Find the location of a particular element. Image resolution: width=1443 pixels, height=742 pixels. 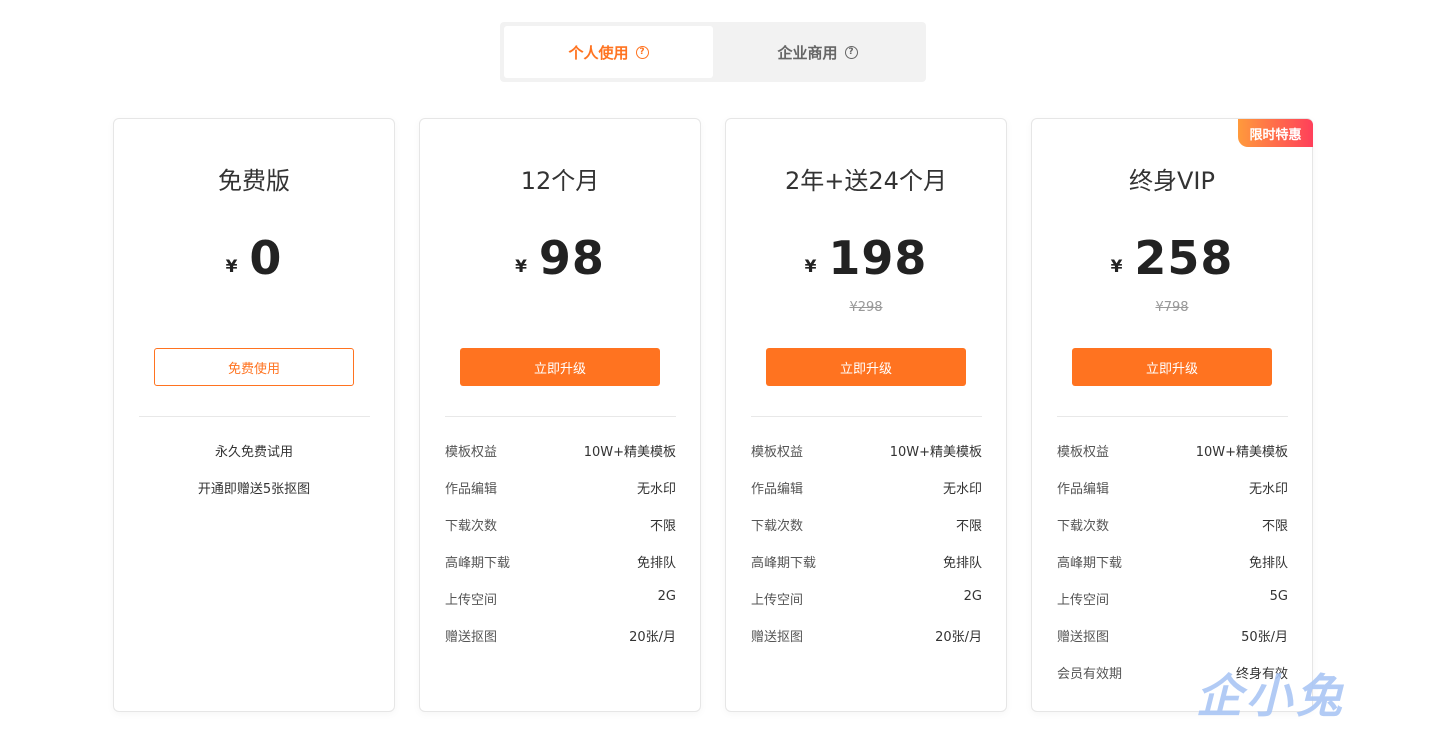

benefit-line: 永久免费试用 is located at coordinates (253, 452).